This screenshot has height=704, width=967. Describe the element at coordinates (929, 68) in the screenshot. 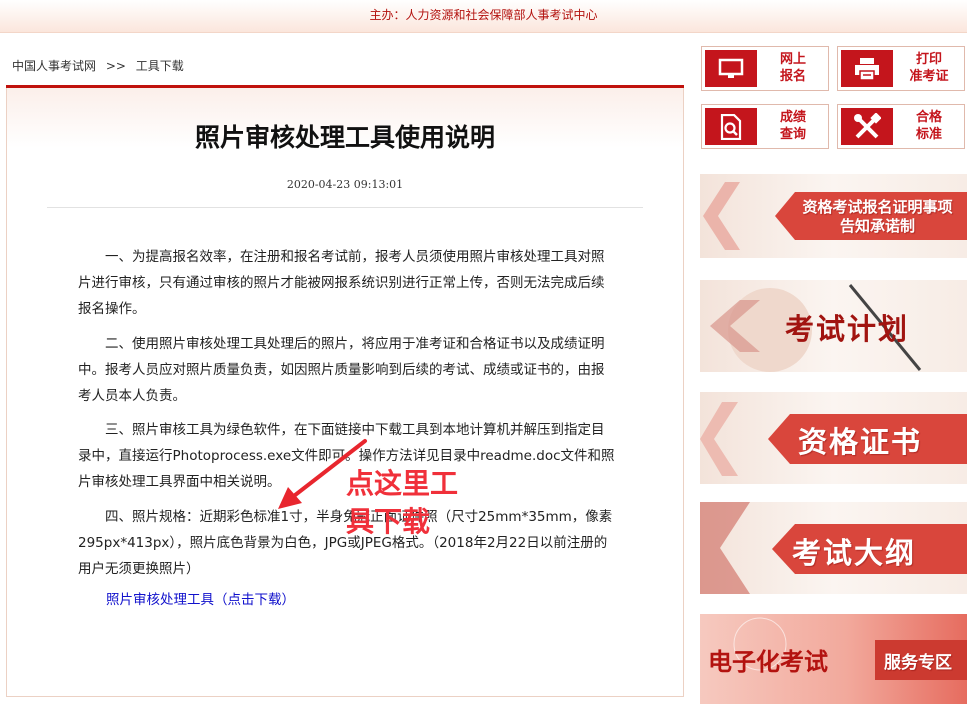

I see `print-ticket-label: 打印 准考证` at that location.